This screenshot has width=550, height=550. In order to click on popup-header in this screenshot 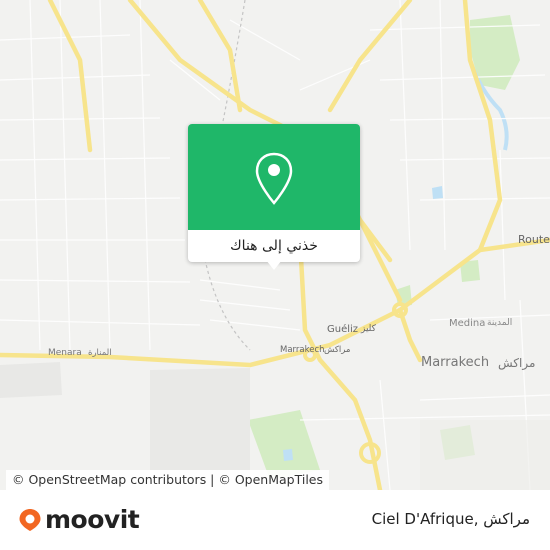, I will do `click(274, 177)`.